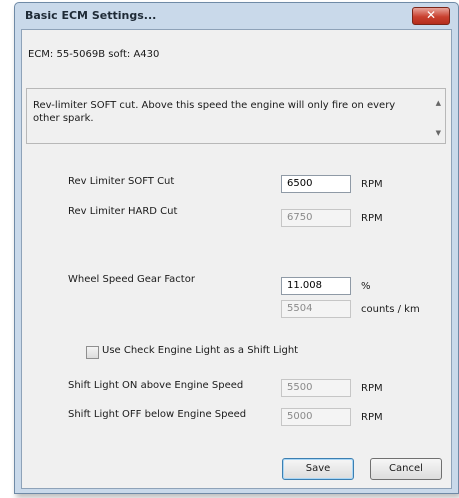 Image resolution: width=459 pixels, height=498 pixels. I want to click on rev-hard-unit: RPM, so click(372, 218).